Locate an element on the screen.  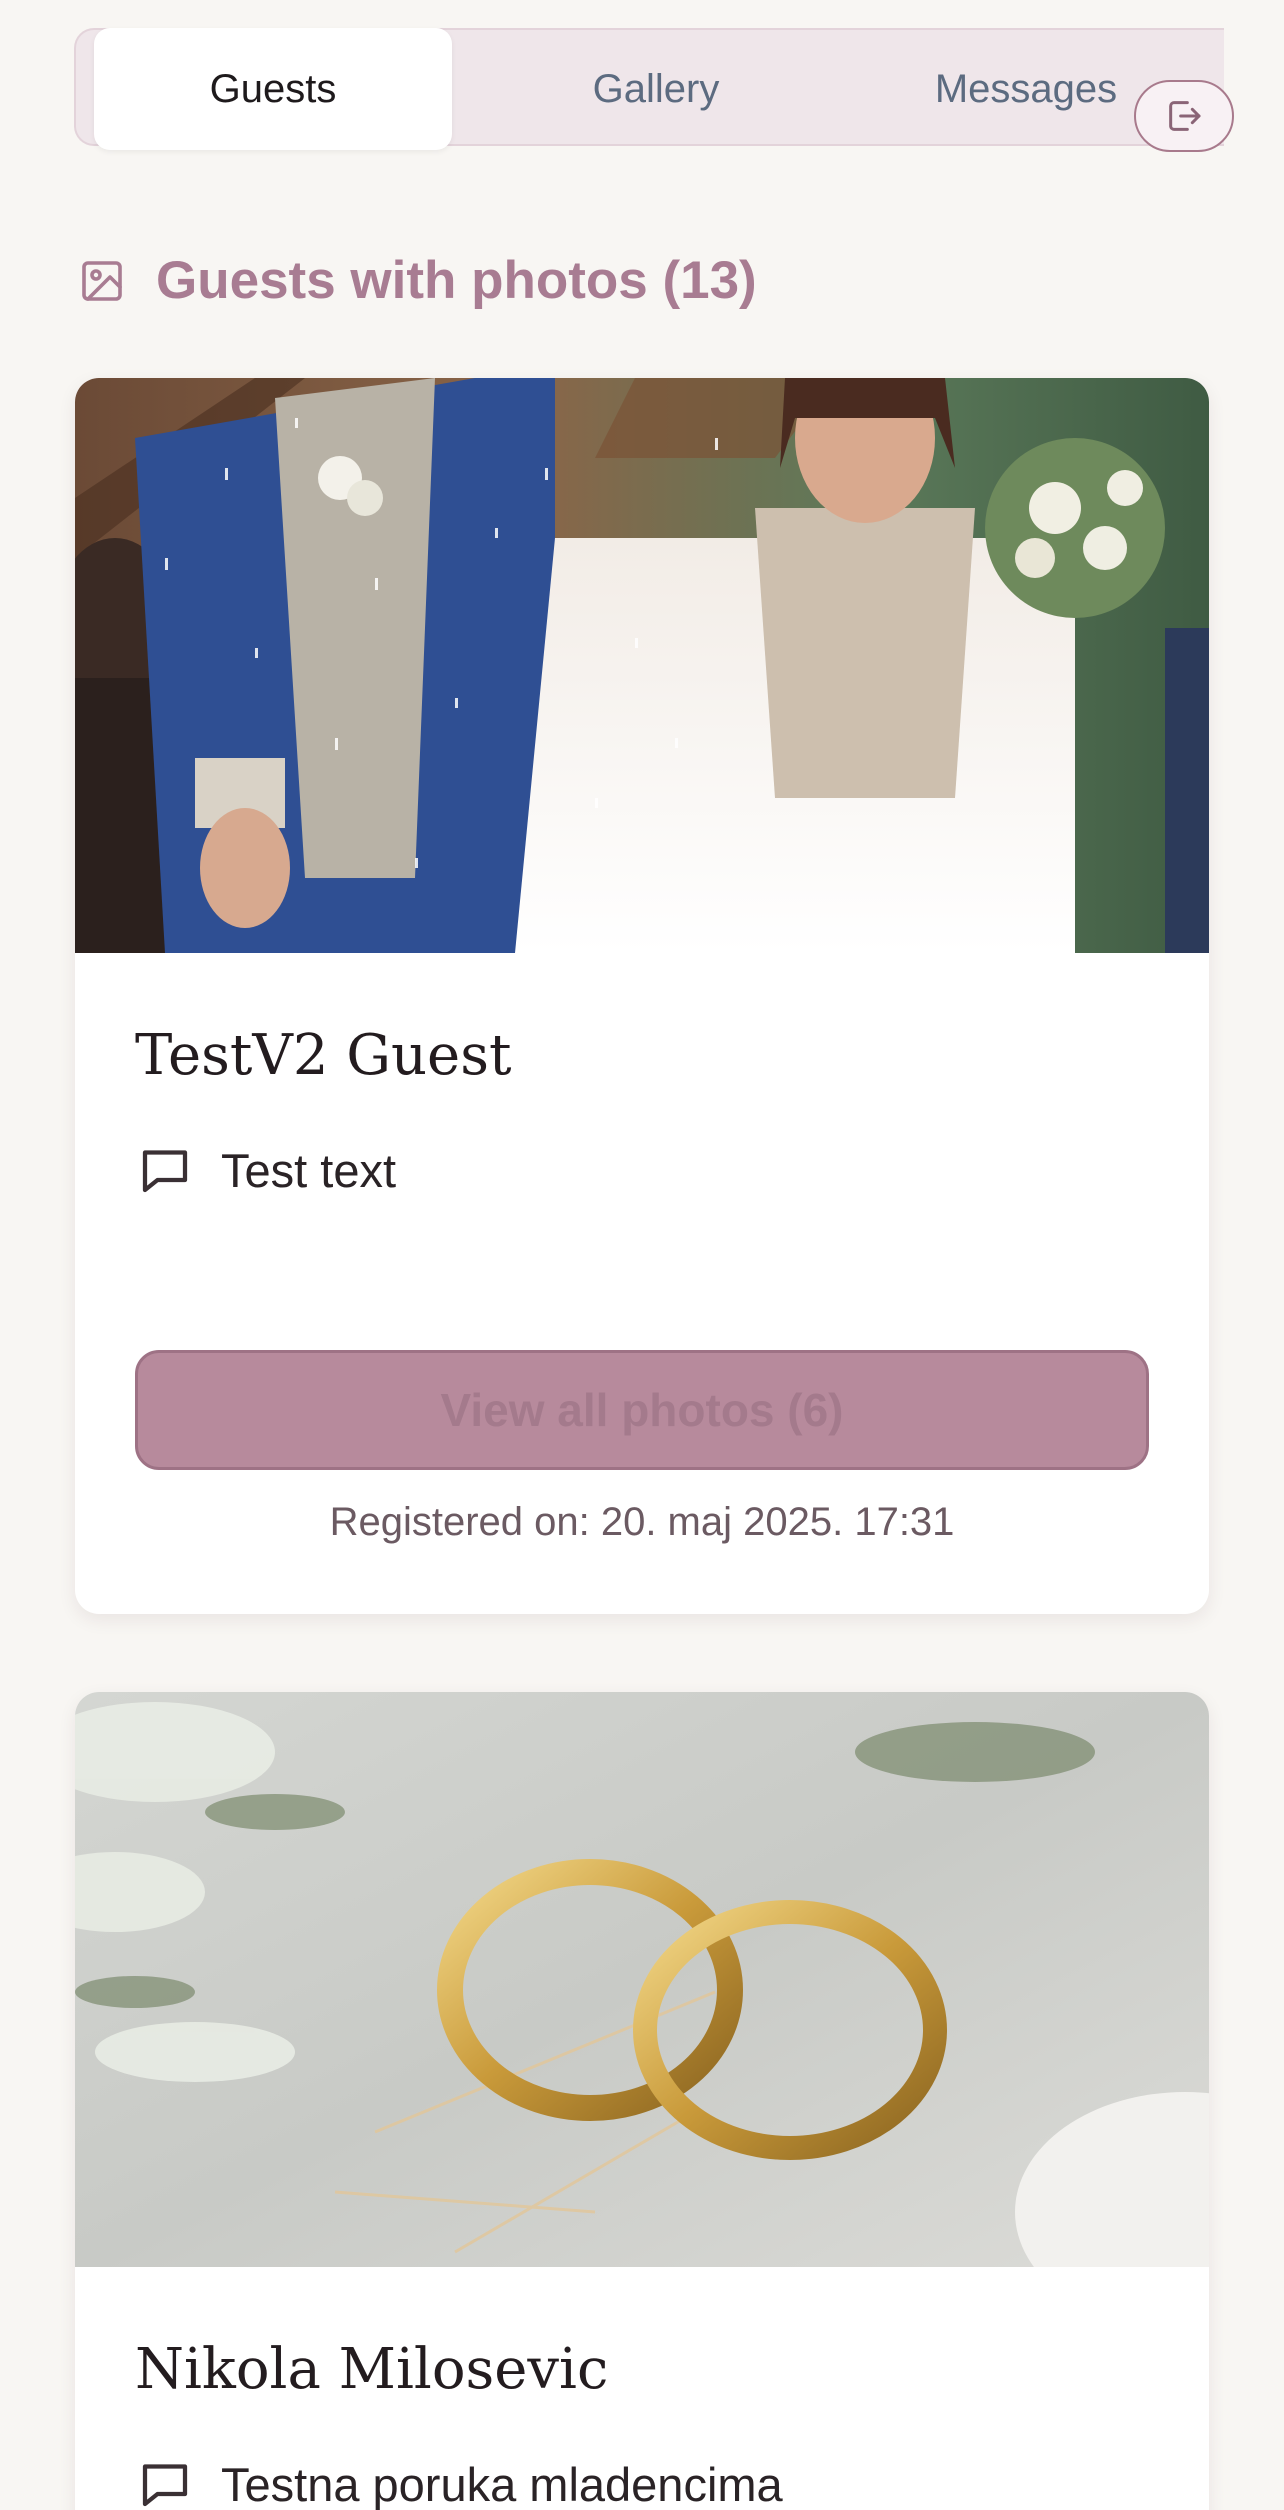
guest-message: Test text is located at coordinates (265, 1170).